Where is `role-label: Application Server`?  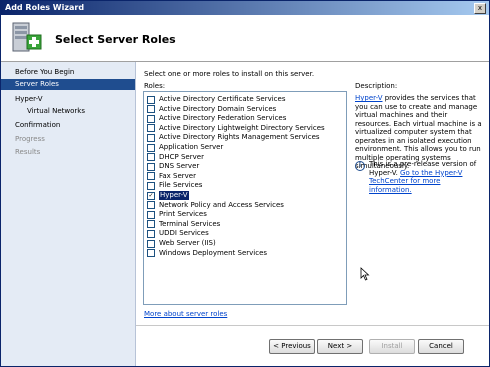 role-label: Application Server is located at coordinates (191, 147).